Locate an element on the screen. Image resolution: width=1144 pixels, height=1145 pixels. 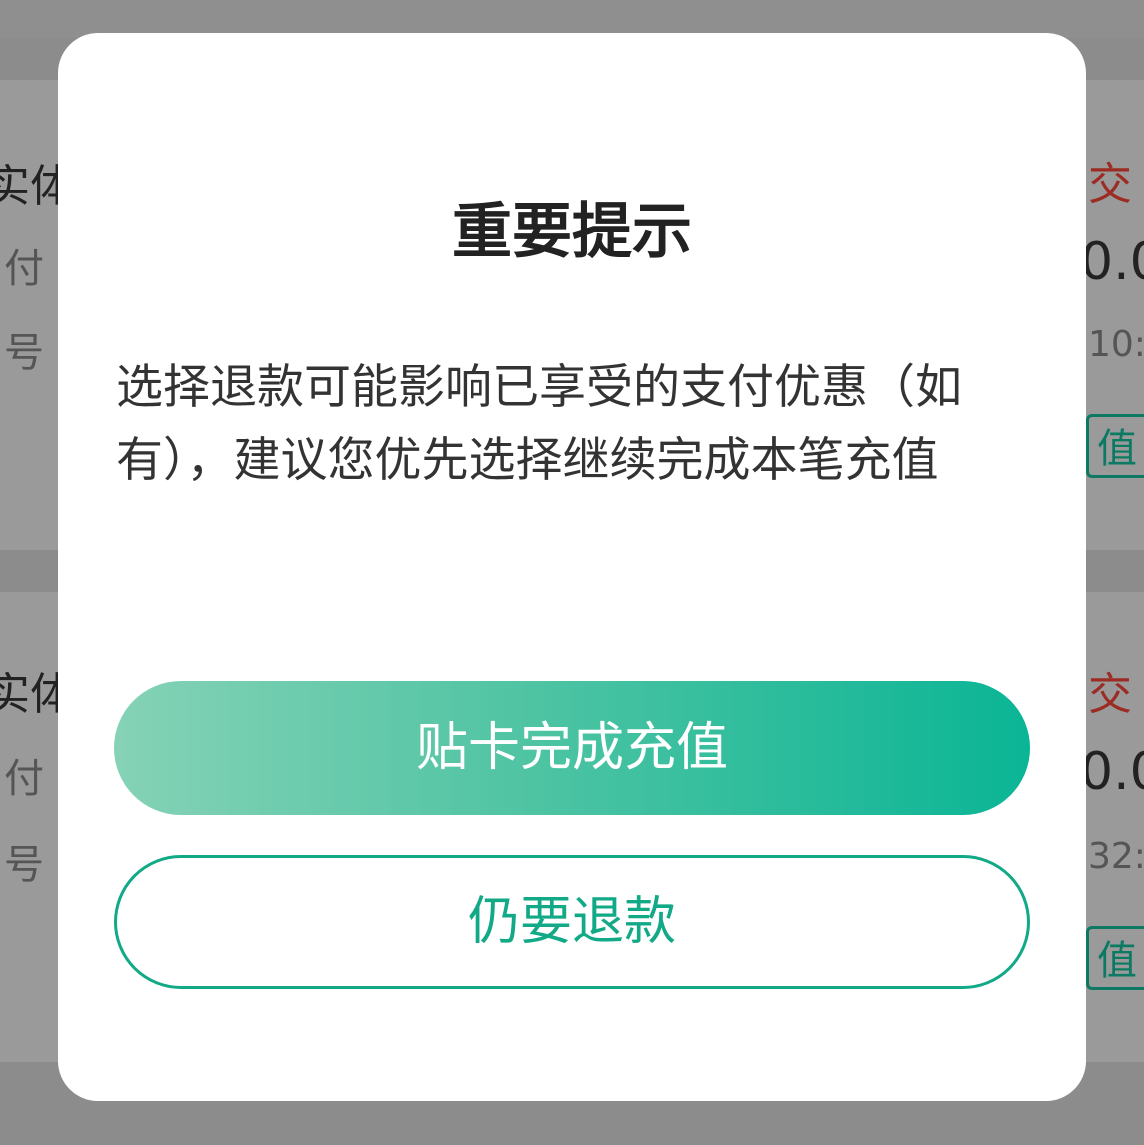
continue-refund-button: 仍要退款 is located at coordinates (572, 922).